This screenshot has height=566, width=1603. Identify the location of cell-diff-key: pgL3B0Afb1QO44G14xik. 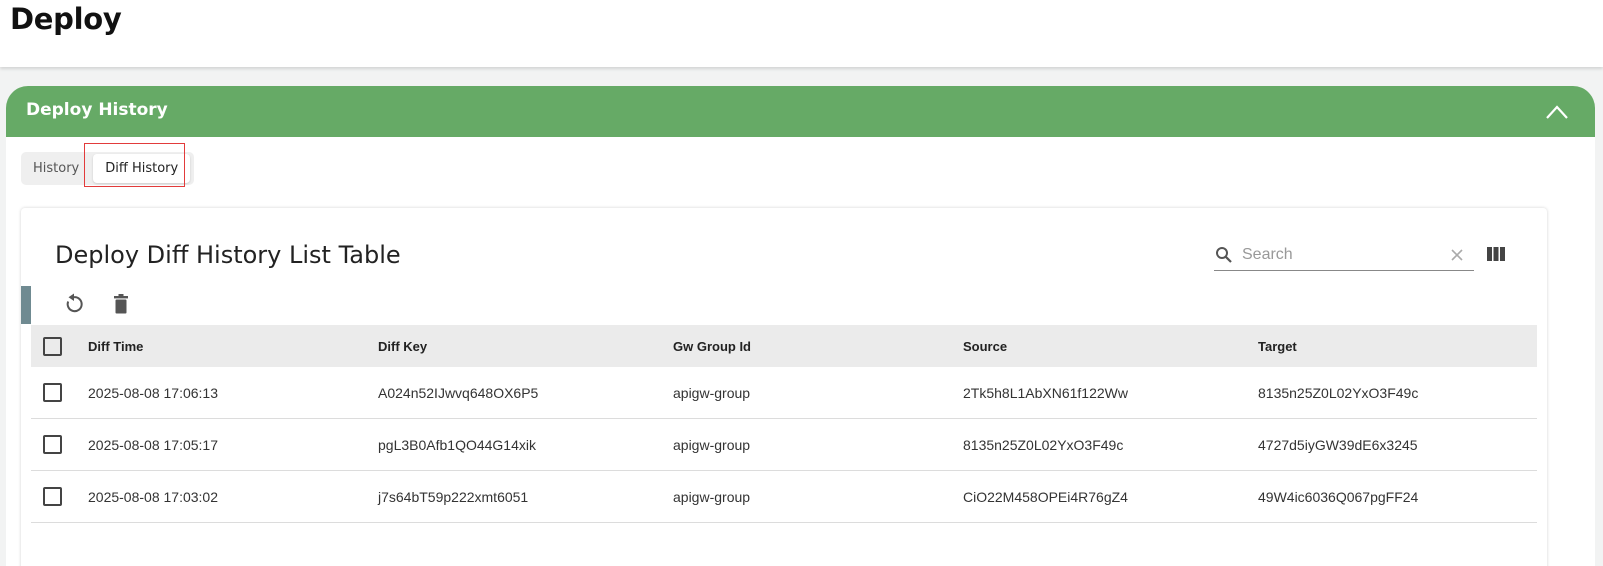
(525, 444).